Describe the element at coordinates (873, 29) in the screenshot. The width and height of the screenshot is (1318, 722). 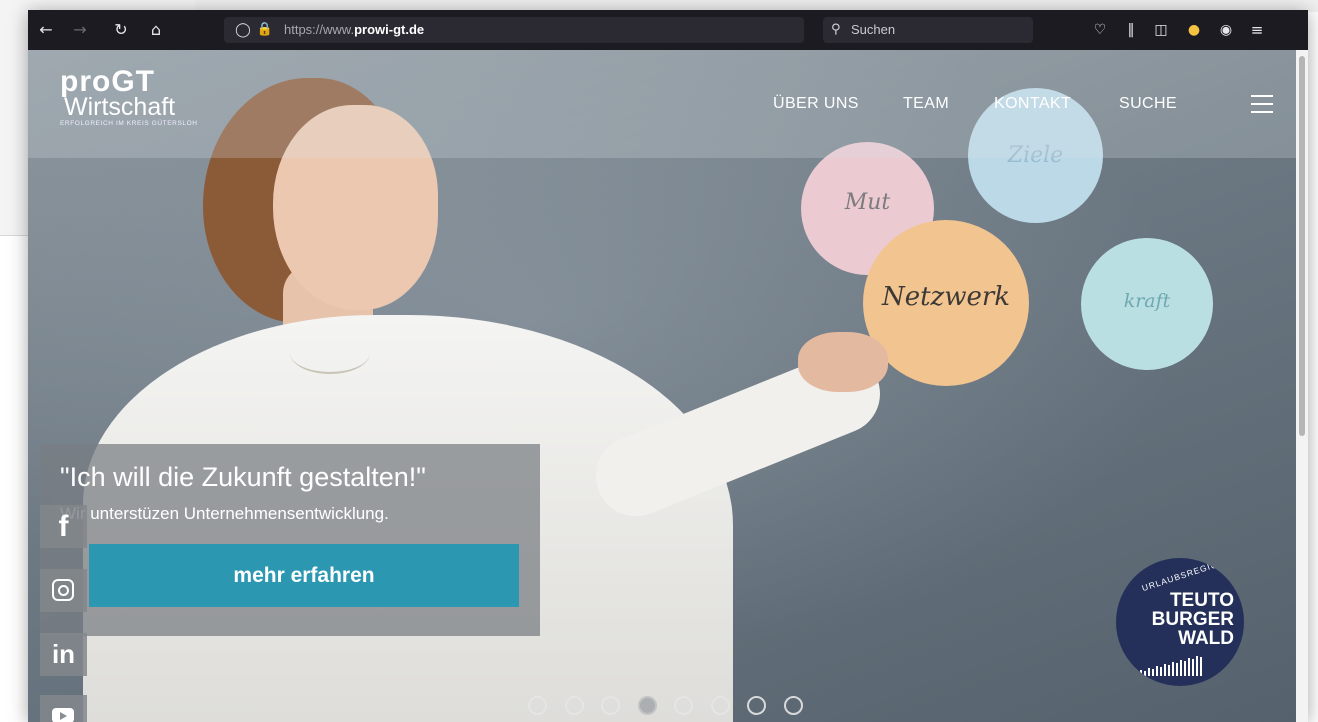
I see `search-input: Suchen` at that location.